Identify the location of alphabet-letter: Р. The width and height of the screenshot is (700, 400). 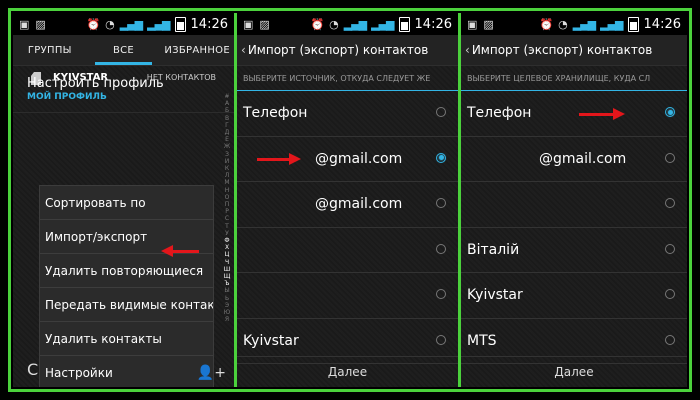
(227, 211).